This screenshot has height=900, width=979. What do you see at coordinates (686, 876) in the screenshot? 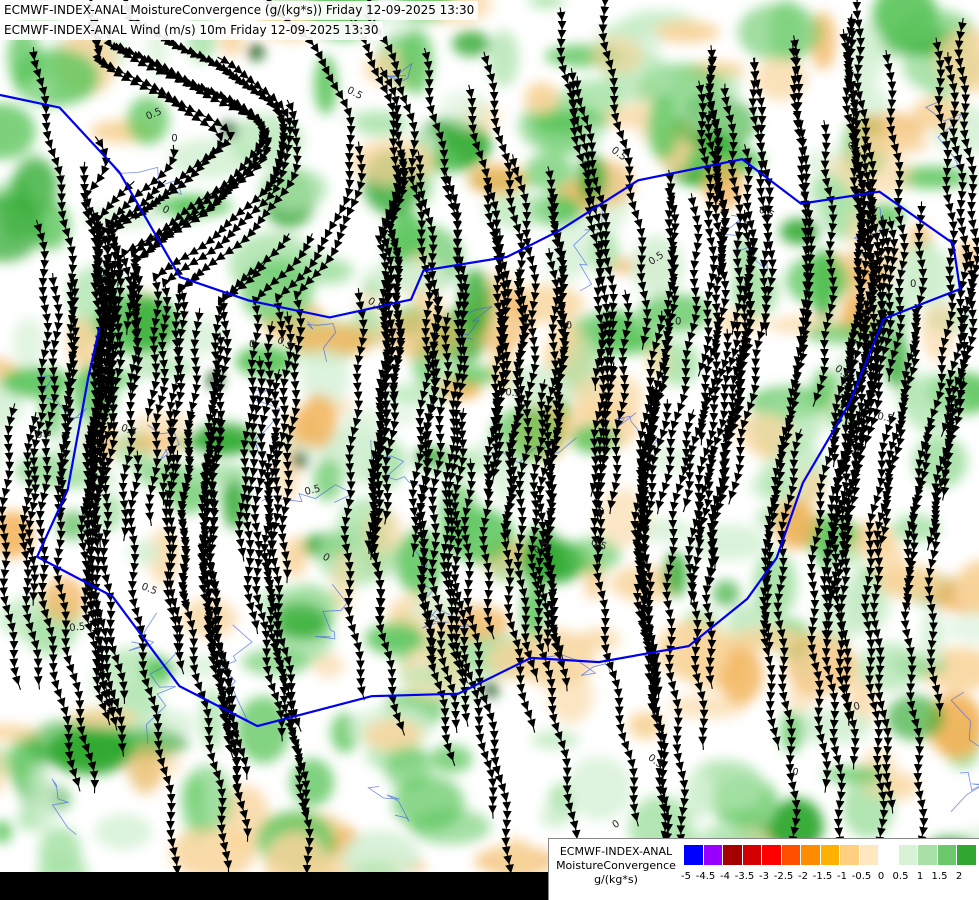
I see `legend-tick-label: -5` at bounding box center [686, 876].